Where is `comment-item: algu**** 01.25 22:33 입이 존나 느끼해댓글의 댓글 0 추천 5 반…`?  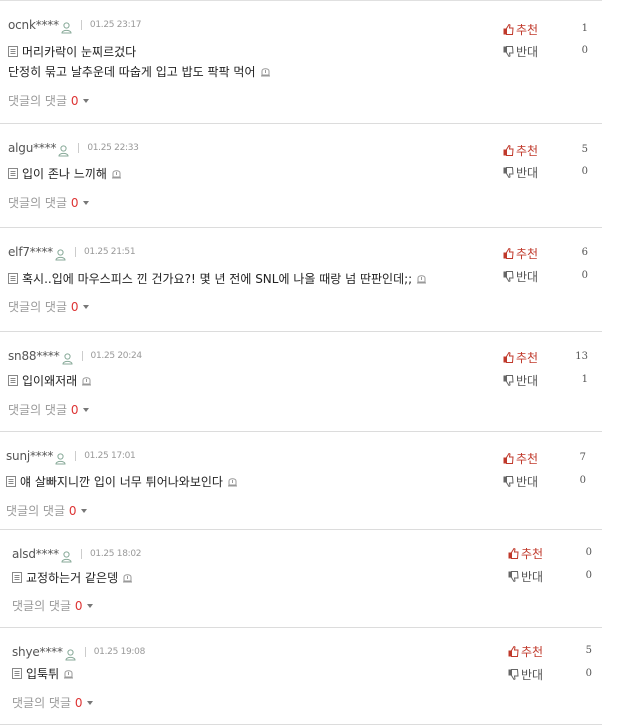 comment-item: algu**** 01.25 22:33 입이 존나 느끼해댓글의 댓글 0 추천 5 반… is located at coordinates (301, 176).